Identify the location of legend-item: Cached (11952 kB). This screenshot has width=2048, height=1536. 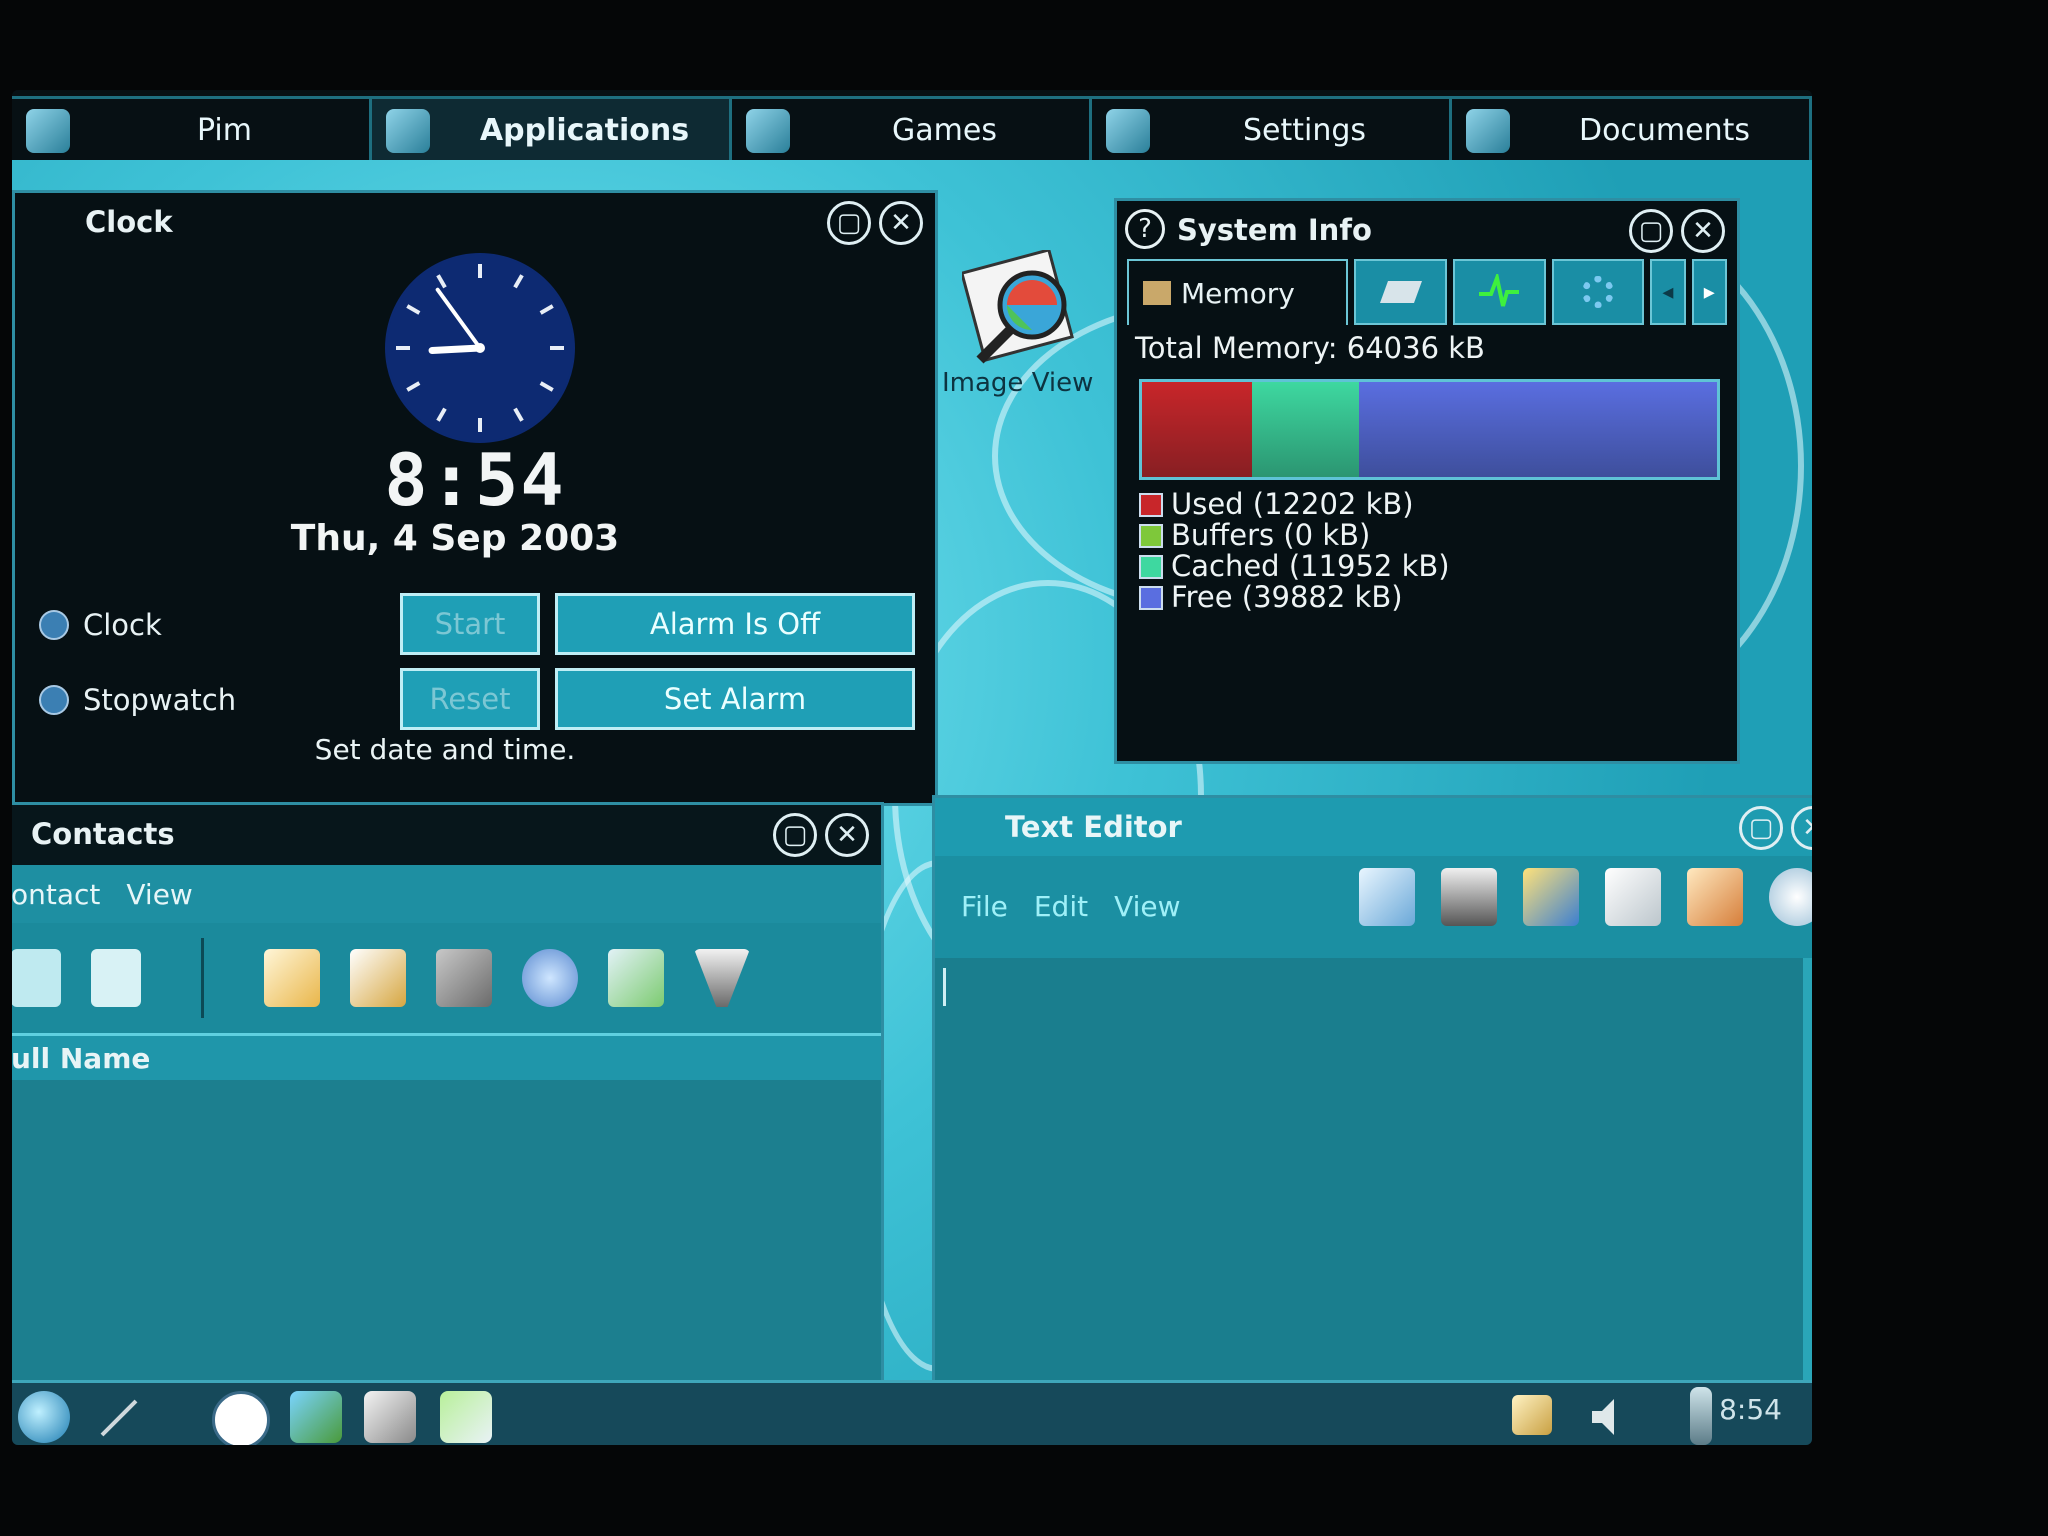
(1294, 566).